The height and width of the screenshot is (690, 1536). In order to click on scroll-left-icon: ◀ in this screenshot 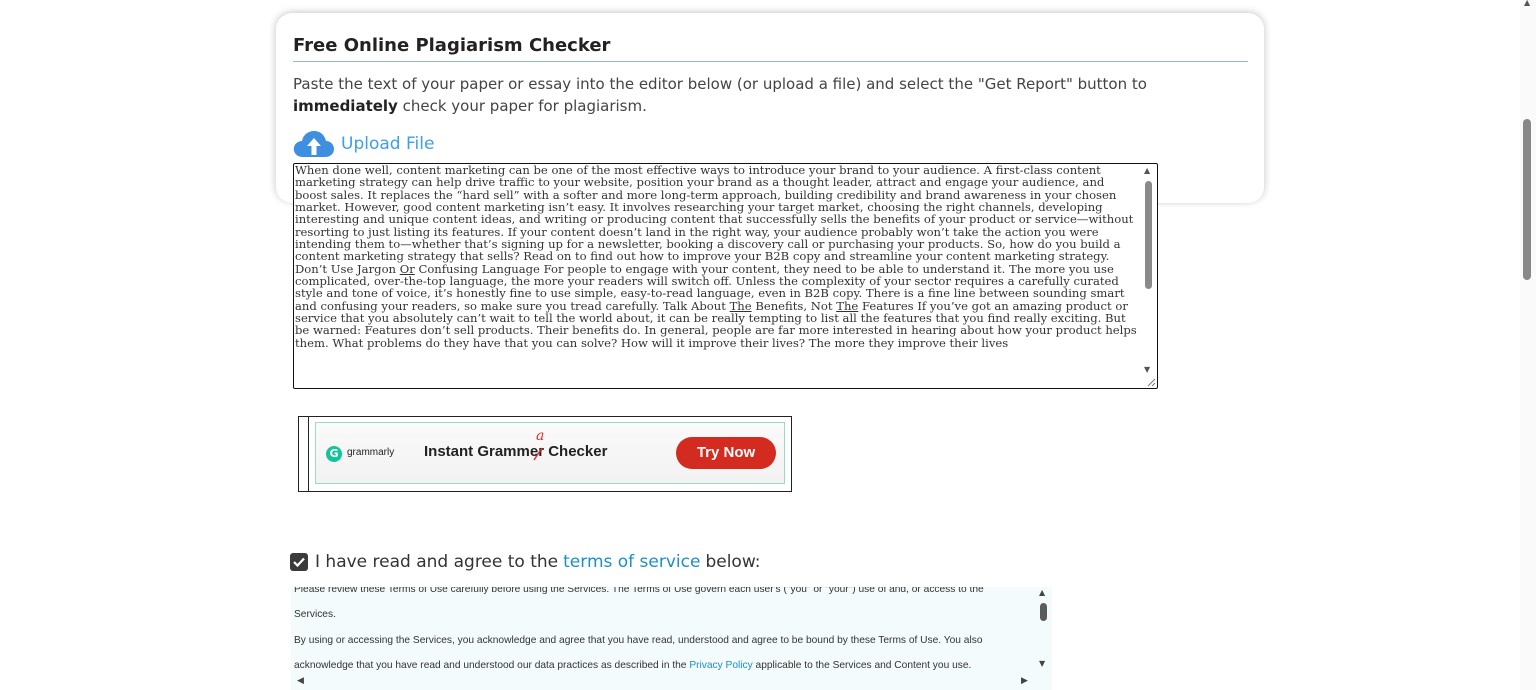, I will do `click(300, 681)`.